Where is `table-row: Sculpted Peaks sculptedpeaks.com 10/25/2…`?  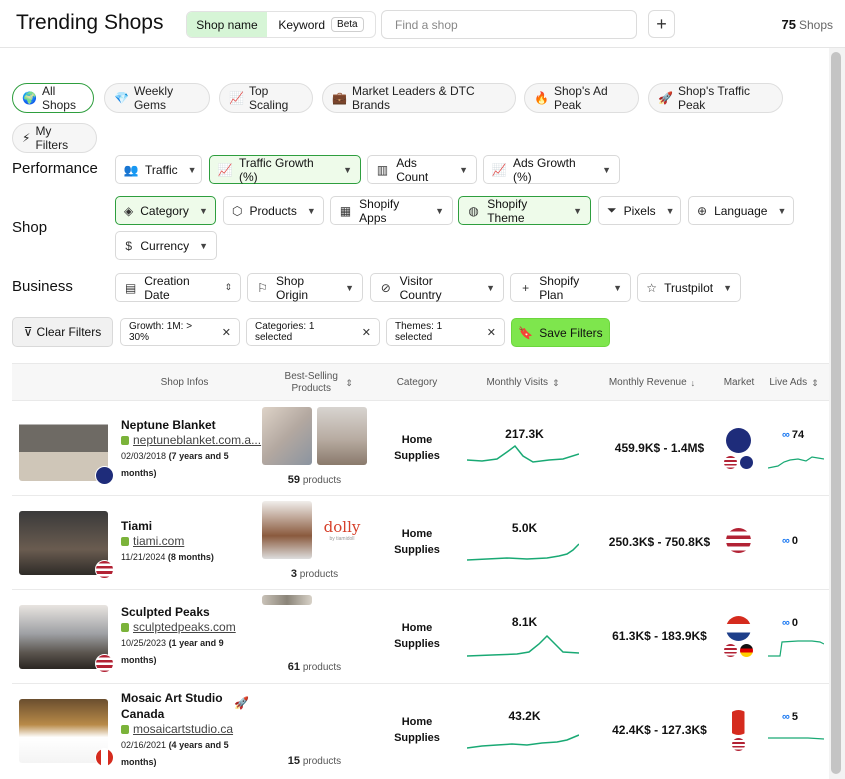
table-row: Sculpted Peaks sculptedpeaks.com 10/25/2… is located at coordinates (420, 637).